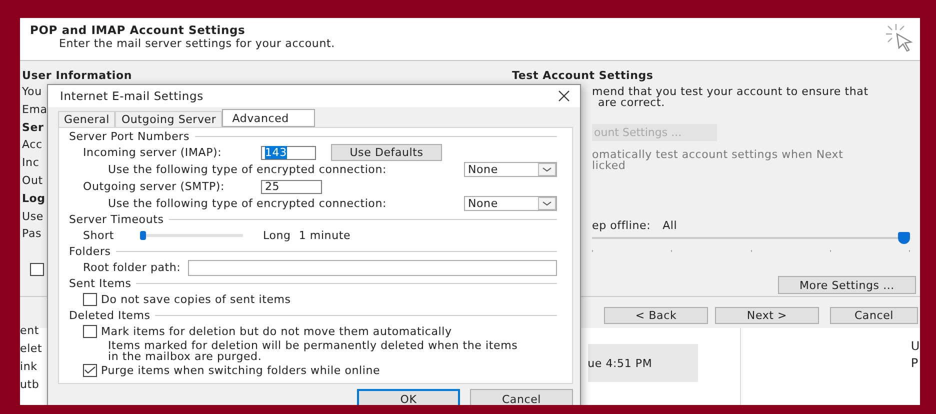 Image resolution: width=936 pixels, height=414 pixels. What do you see at coordinates (34, 198) in the screenshot?
I see `field-label: Log` at bounding box center [34, 198].